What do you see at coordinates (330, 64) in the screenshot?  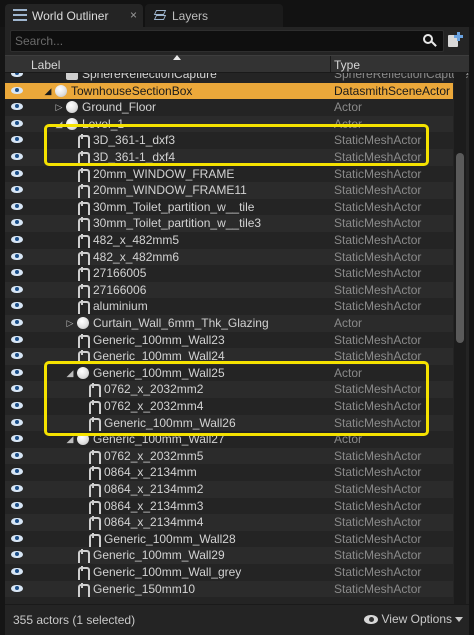 I see `column-divider` at bounding box center [330, 64].